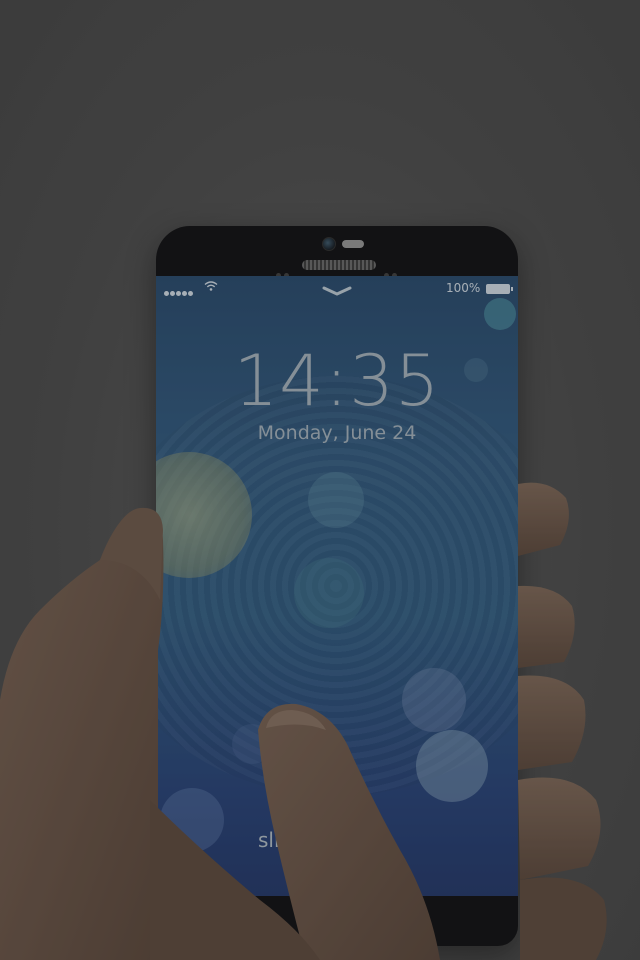 The height and width of the screenshot is (960, 640). Describe the element at coordinates (335, 919) in the screenshot. I see `home-button-icon` at that location.